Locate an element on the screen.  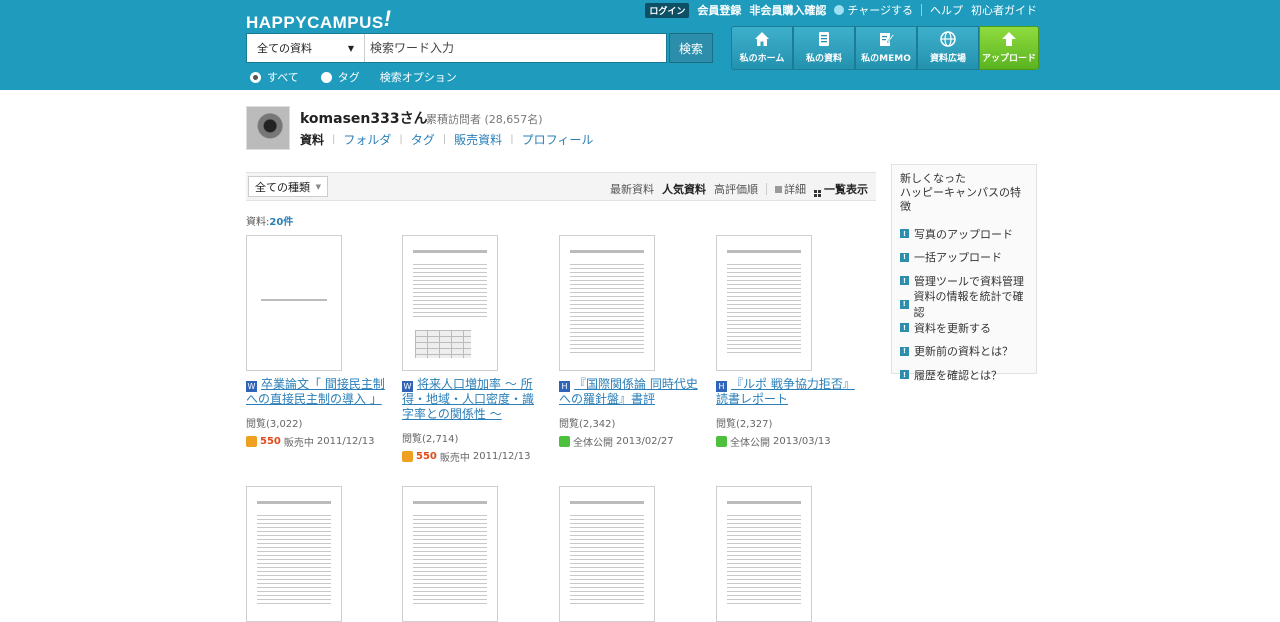
tab-tags: タグ is located at coordinates (423, 139).